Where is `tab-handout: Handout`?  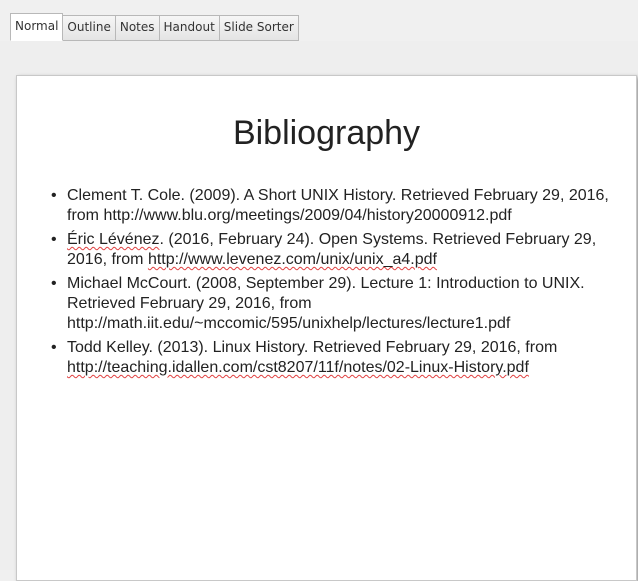 tab-handout: Handout is located at coordinates (189, 28).